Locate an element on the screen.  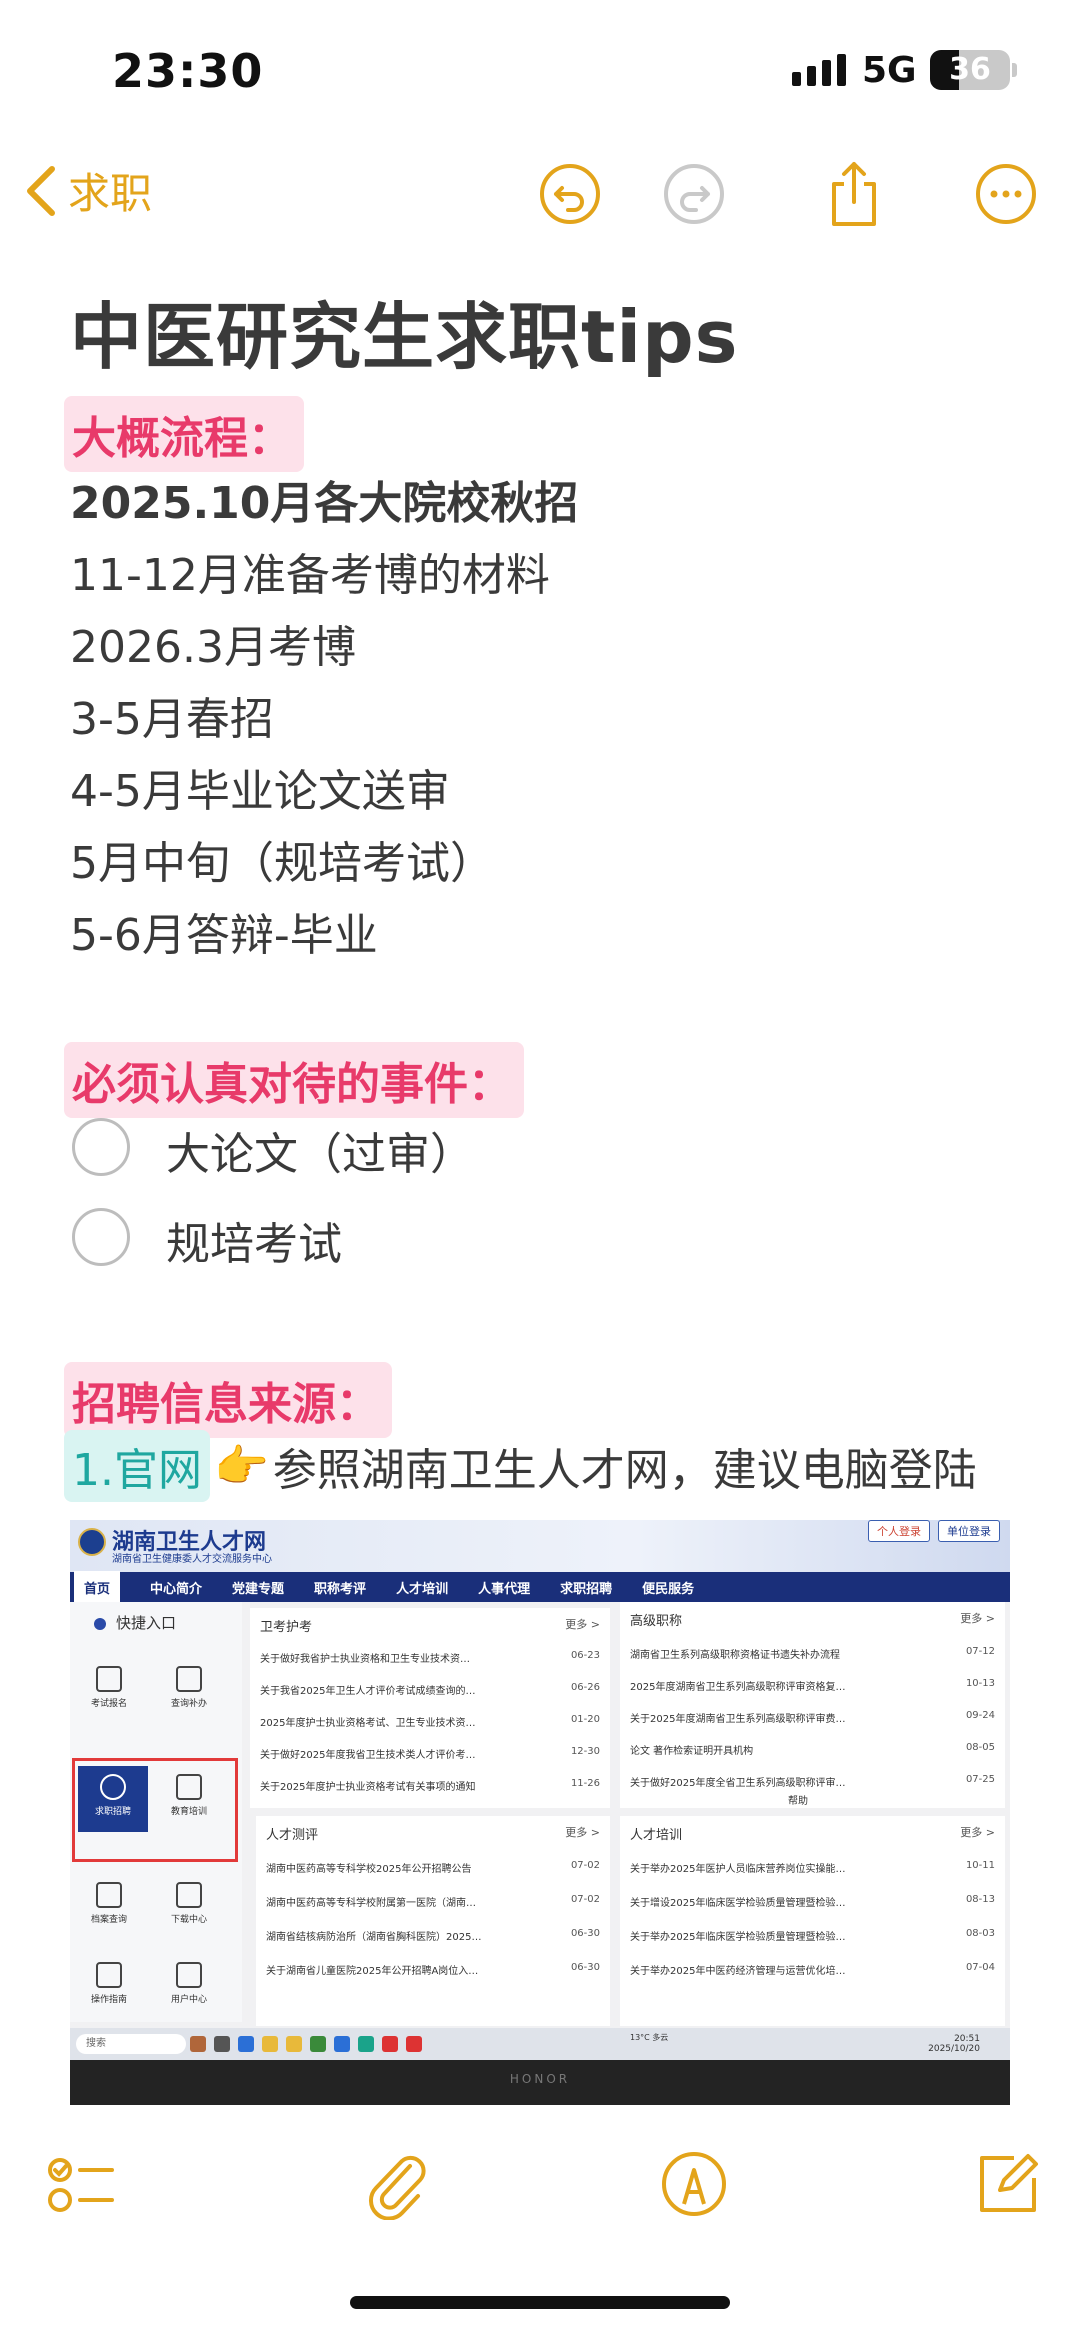
taskbar: 搜索 13°C 多云 20:51 2025/10/20 is located at coordinates (540, 2044).